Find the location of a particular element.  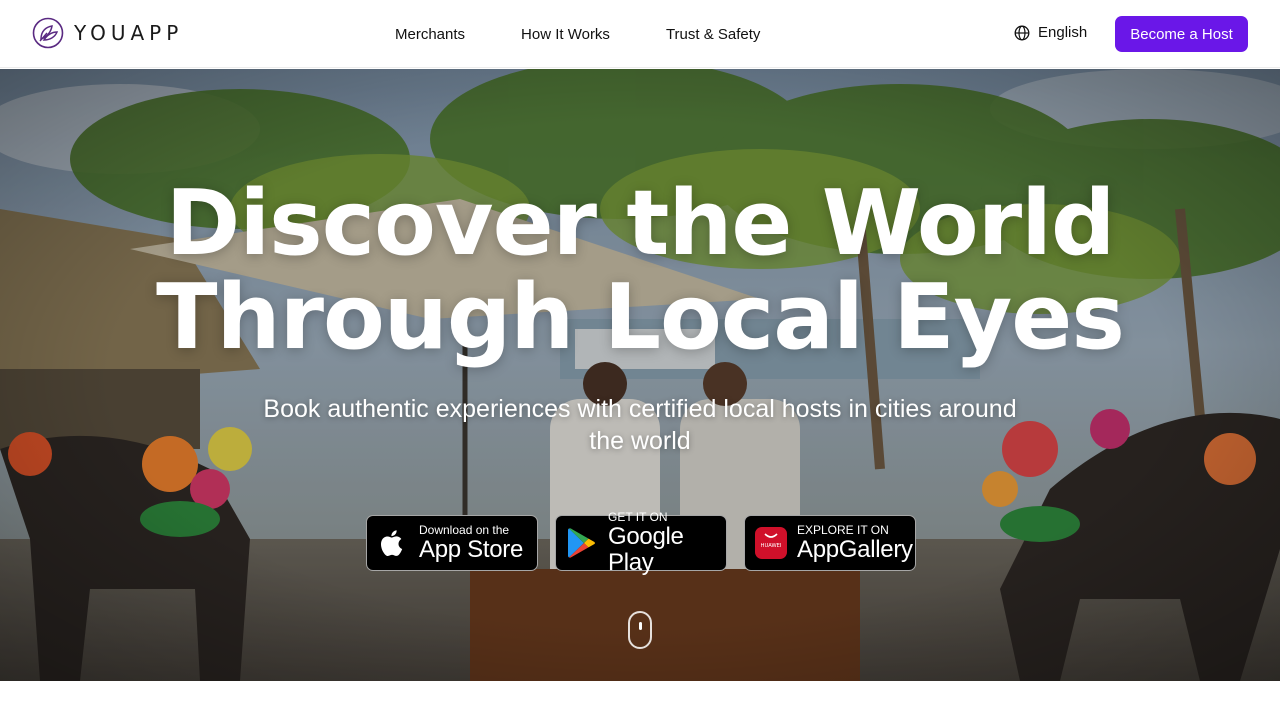

leaf-logo-icon is located at coordinates (48, 33).